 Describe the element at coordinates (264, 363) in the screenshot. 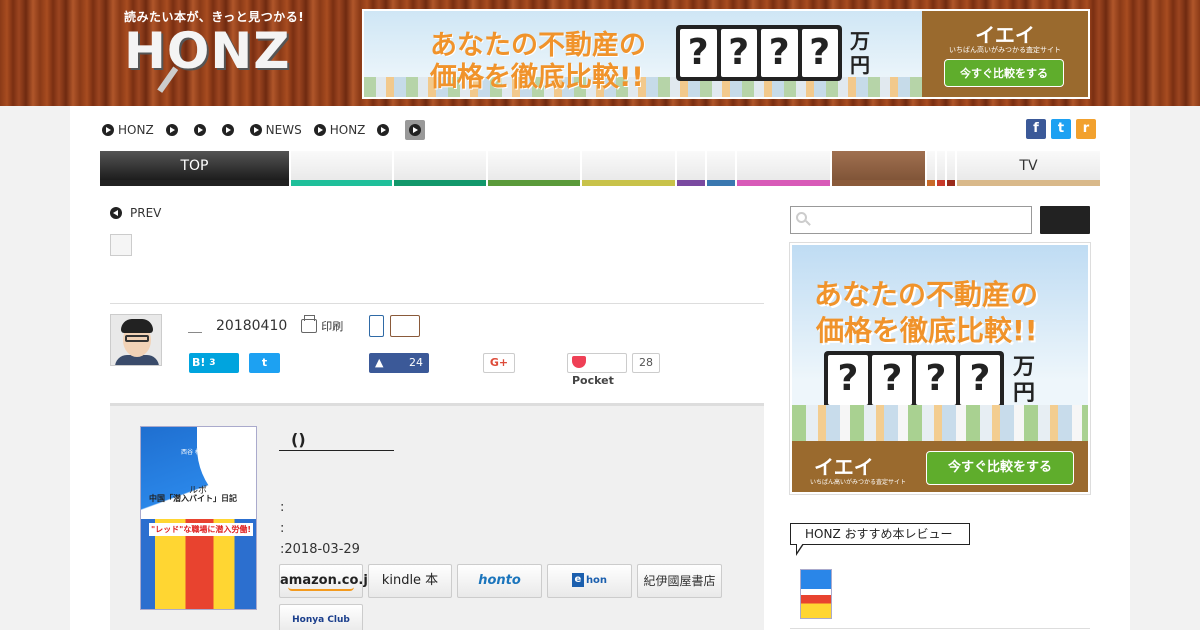

I see `twitter-share-button: t` at that location.